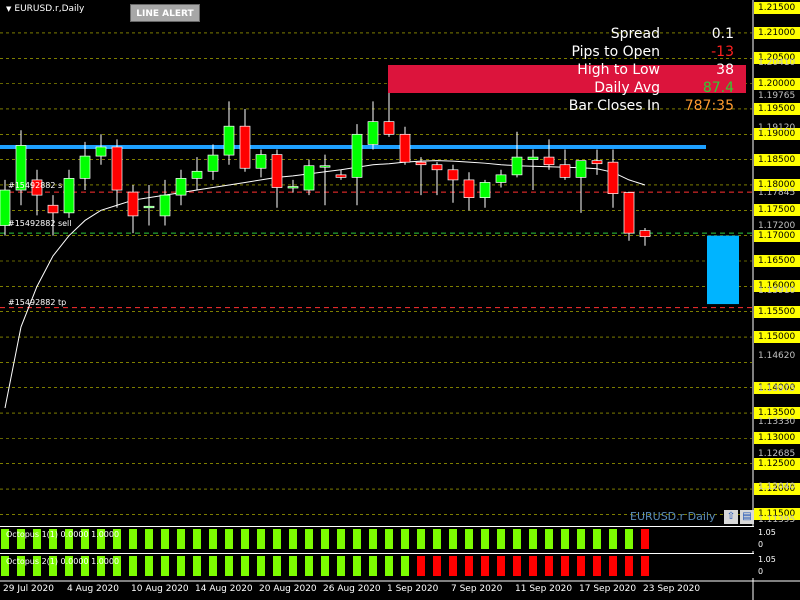 Image resolution: width=800 pixels, height=600 pixels. Describe the element at coordinates (627, 88) in the screenshot. I see `info-label: Daily Avg` at that location.